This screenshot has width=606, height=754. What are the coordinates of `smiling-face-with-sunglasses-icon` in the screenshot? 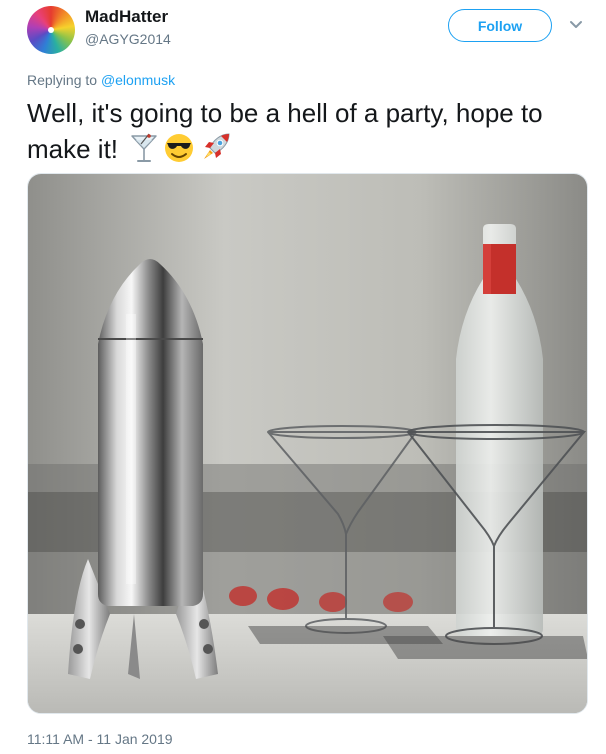 It's located at (179, 148).